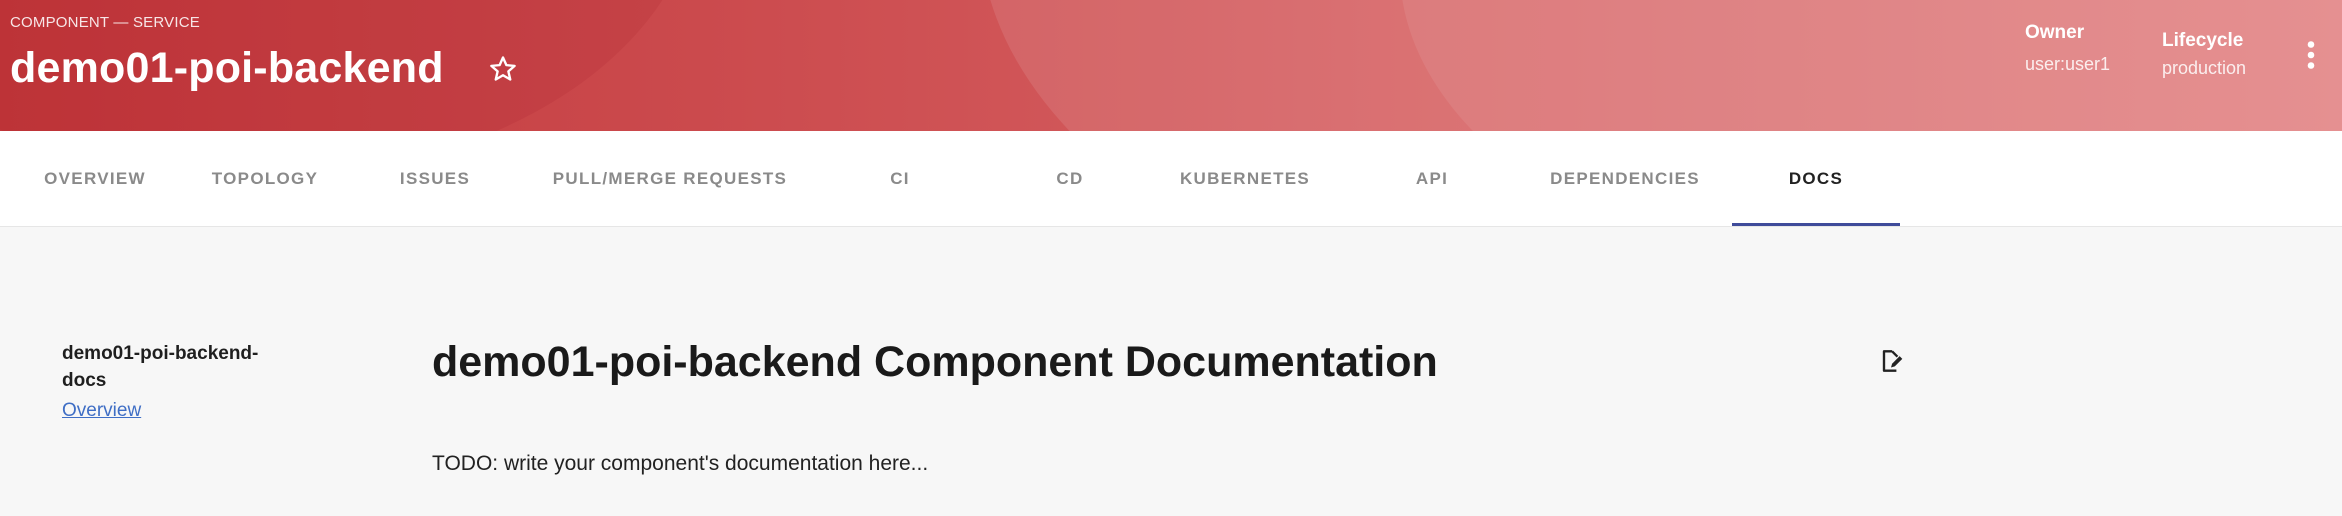  What do you see at coordinates (2203, 40) in the screenshot?
I see `lifecycle-label: Lifecycle` at bounding box center [2203, 40].